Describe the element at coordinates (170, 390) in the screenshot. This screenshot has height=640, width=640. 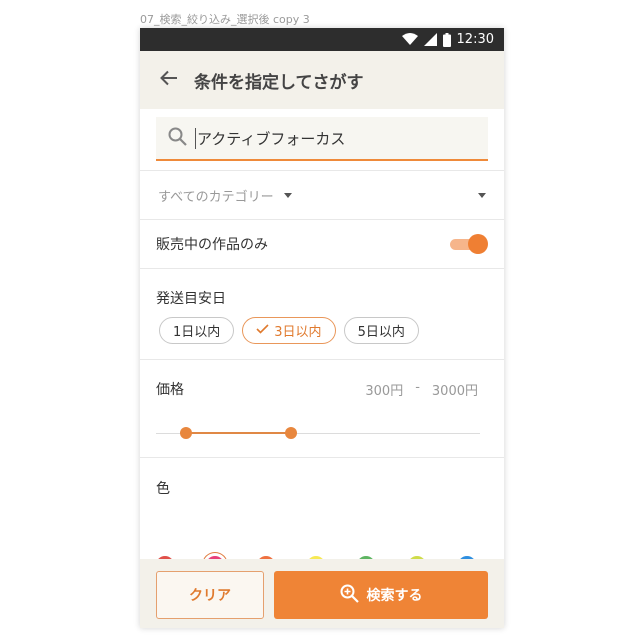
I see `price-label: 価格` at that location.